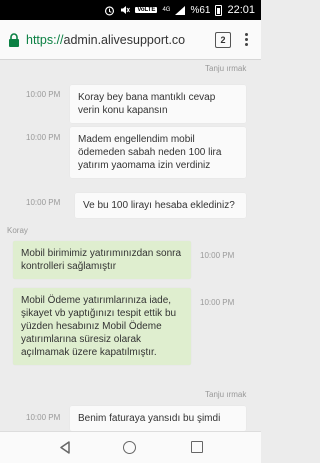 Image resolution: width=320 pixels, height=463 pixels. Describe the element at coordinates (65, 450) in the screenshot. I see `back-icon` at that location.